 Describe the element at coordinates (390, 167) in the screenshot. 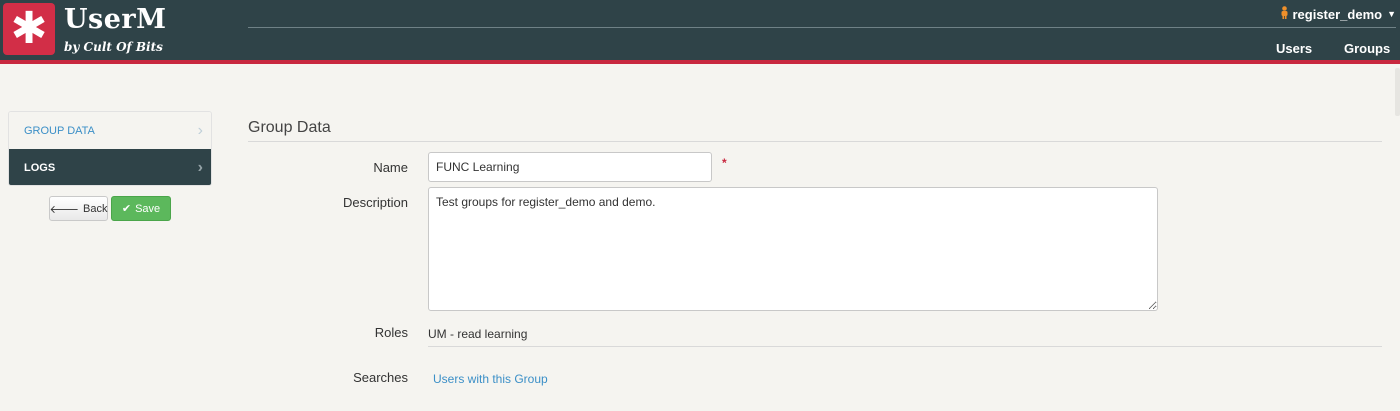

I see `name-label: Name` at that location.